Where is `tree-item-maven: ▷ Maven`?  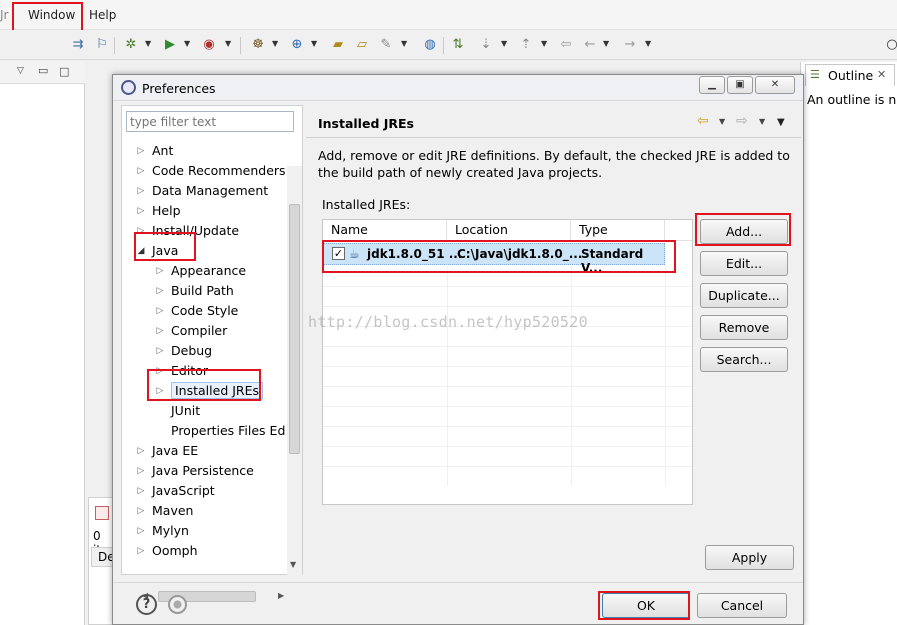 tree-item-maven: ▷ Maven is located at coordinates (163, 511).